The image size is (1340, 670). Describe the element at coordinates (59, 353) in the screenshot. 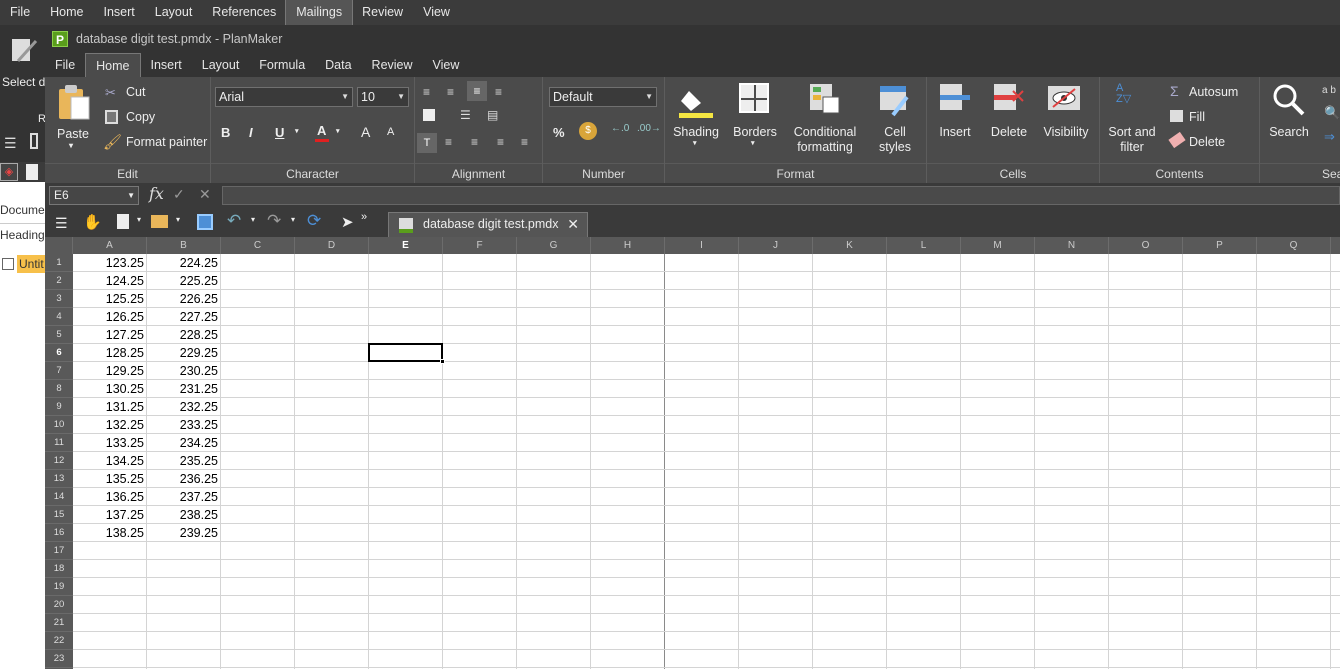

I see `row-header-6: 6` at that location.